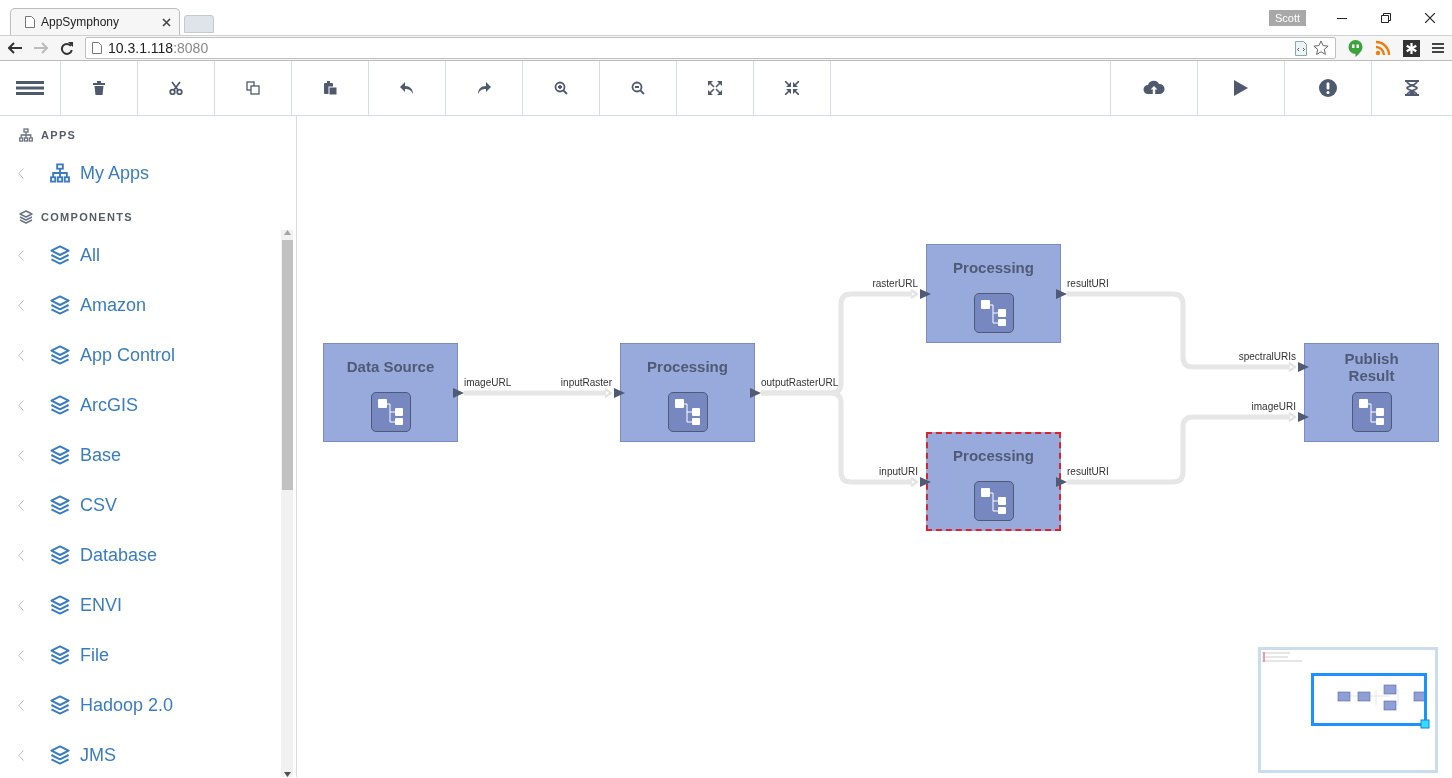  I want to click on port-label: imageURI, so click(1273, 406).